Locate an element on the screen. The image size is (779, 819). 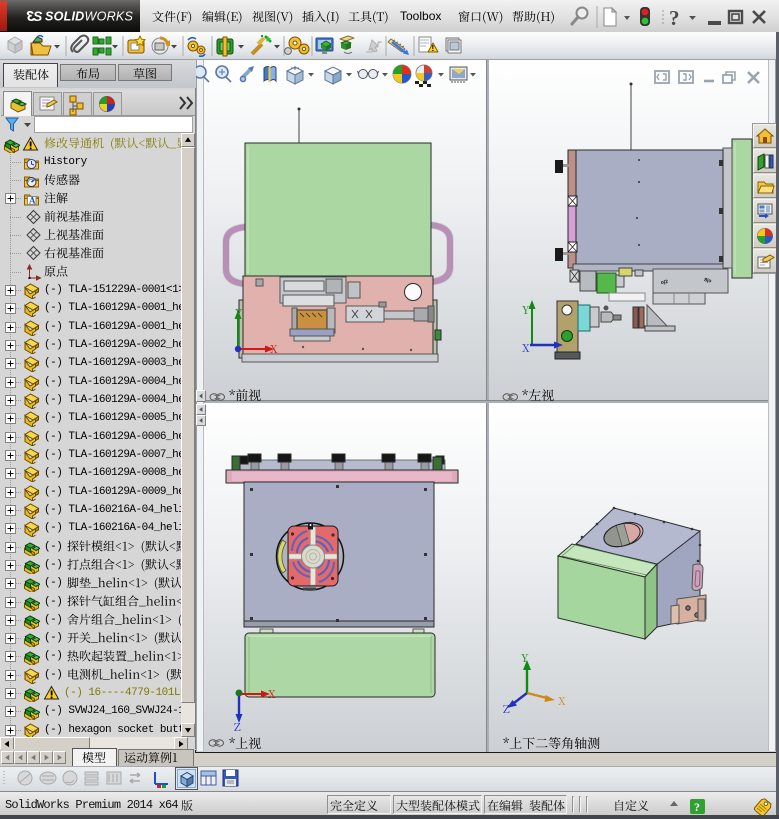
svg-text: A is located at coordinates (32, 201).